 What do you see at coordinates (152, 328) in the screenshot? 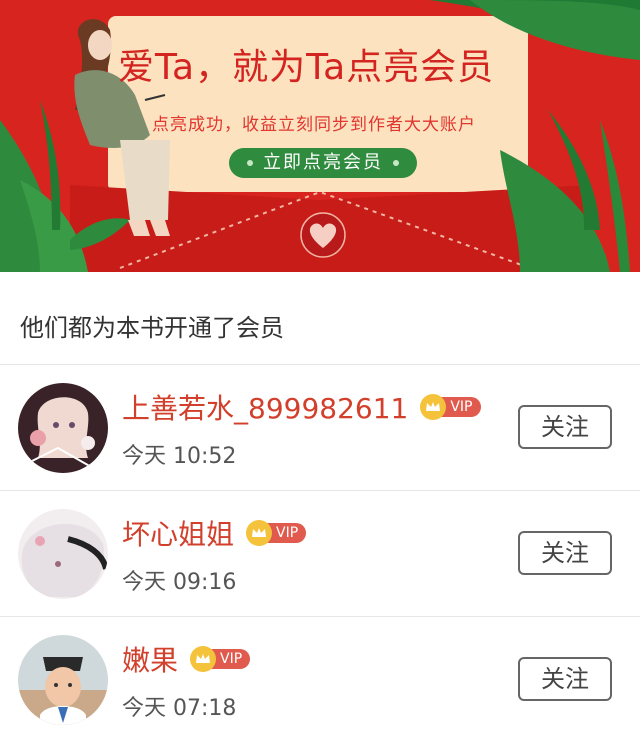
I see `section-title: 他们都为本书开通了会员` at bounding box center [152, 328].